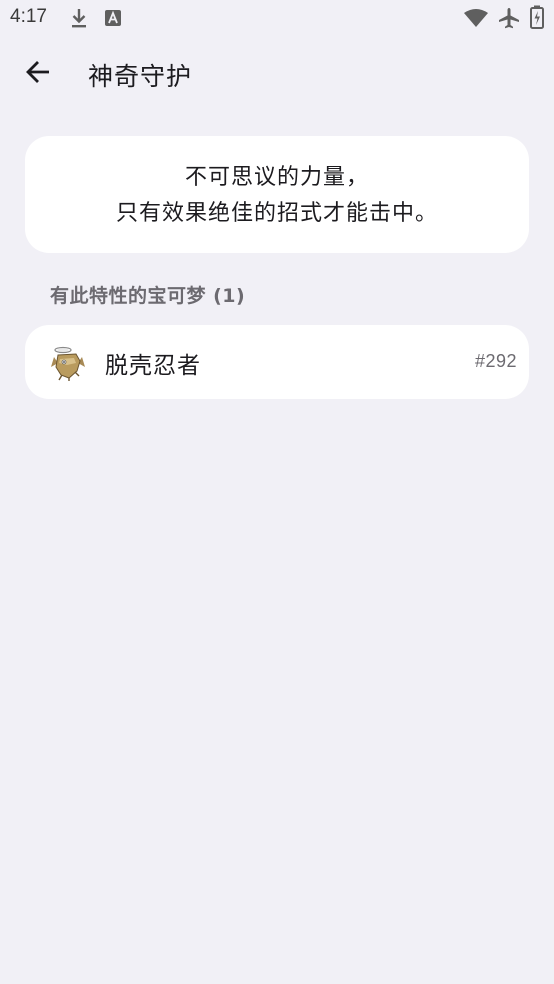 The width and height of the screenshot is (554, 984). I want to click on pokemon-list-item: 脱壳忍者 #292, so click(277, 362).